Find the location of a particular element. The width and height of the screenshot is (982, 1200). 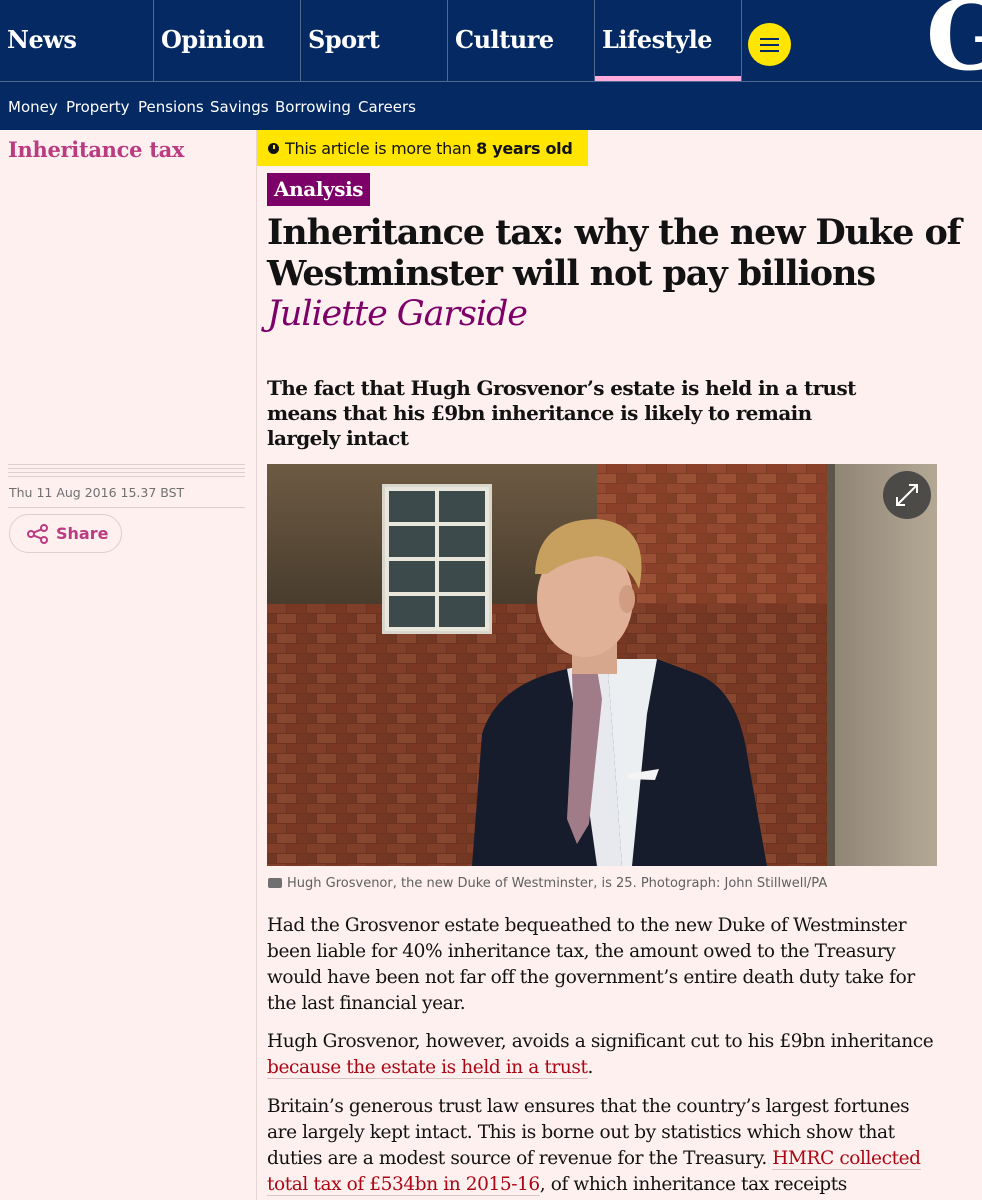

column-divider is located at coordinates (256, 665).